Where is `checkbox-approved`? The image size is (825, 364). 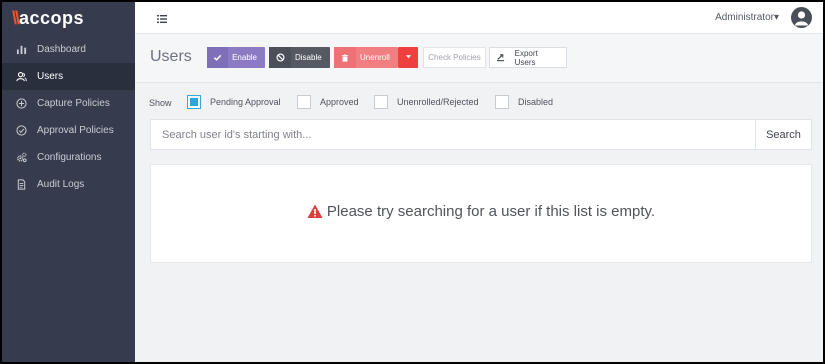
checkbox-approved is located at coordinates (304, 102).